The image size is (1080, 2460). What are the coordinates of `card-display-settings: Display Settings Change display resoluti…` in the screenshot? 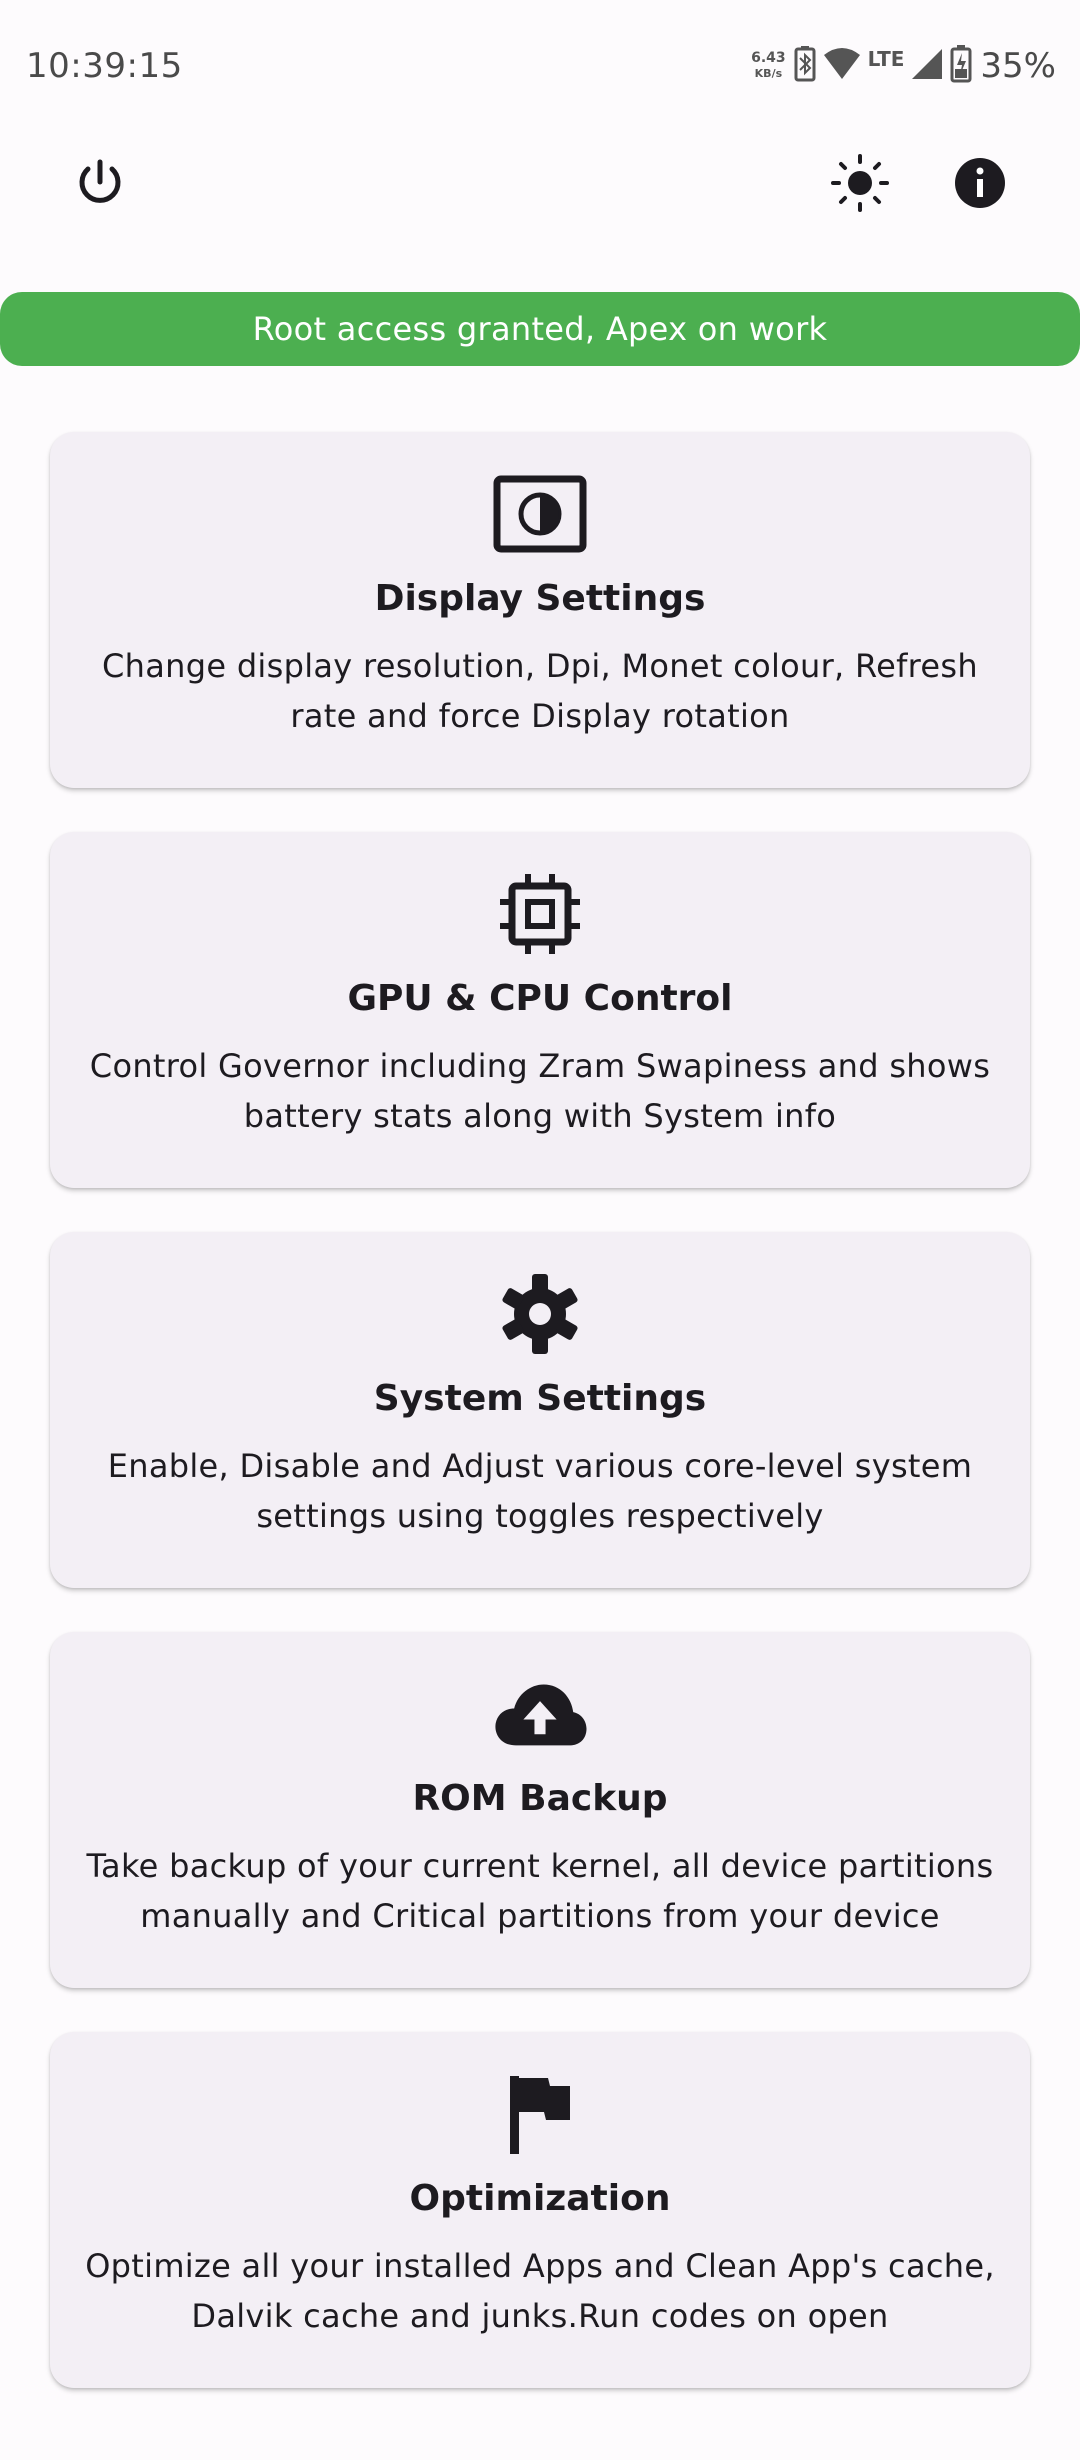 It's located at (540, 610).